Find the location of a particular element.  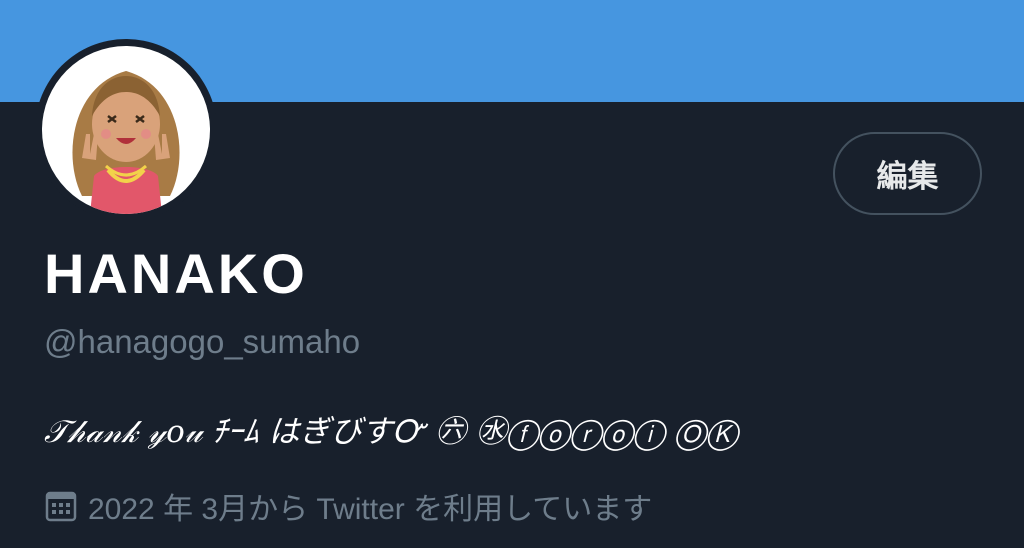

username-handle: @hanagogo_sumaho is located at coordinates (202, 341).